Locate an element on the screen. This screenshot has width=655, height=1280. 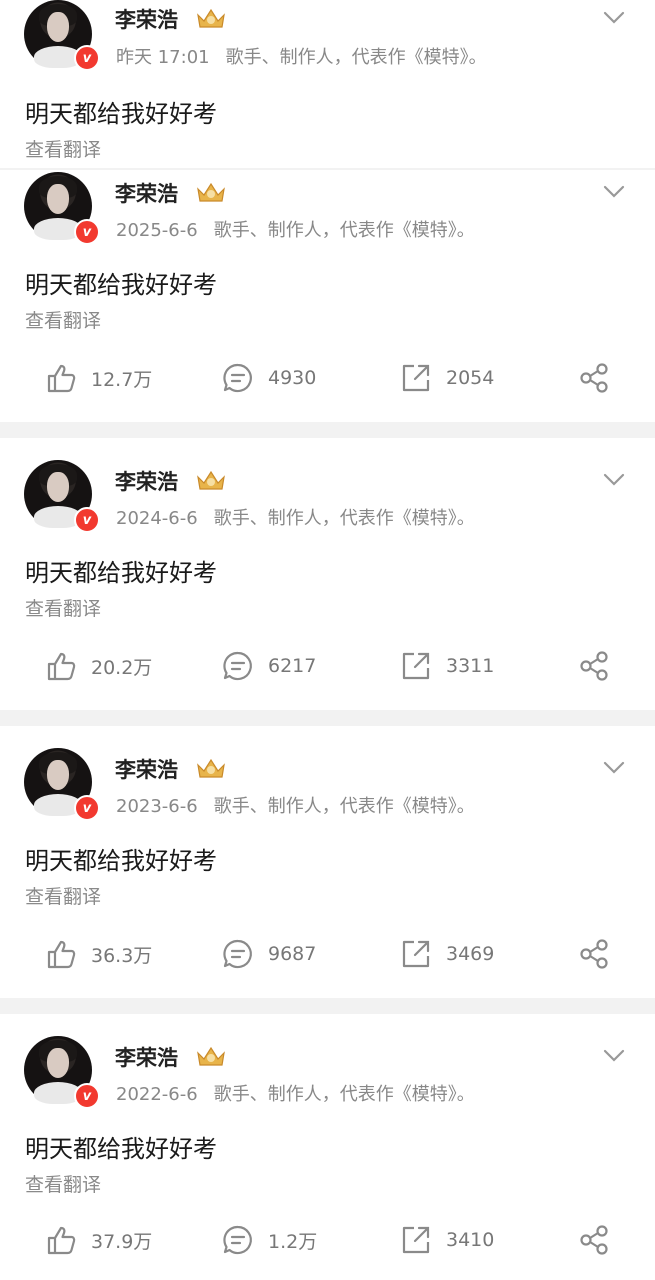
like-button: 36.3万 is located at coordinates (98, 954).